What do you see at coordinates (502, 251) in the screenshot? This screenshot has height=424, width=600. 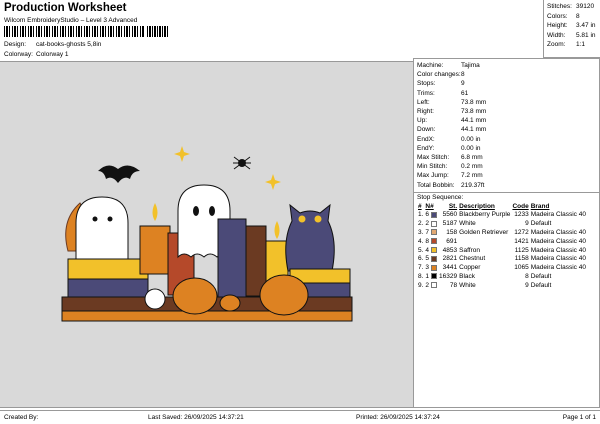 I see `table-row: 5. 4 4853 Saffron 1125 Madeira Classic 40` at bounding box center [502, 251].